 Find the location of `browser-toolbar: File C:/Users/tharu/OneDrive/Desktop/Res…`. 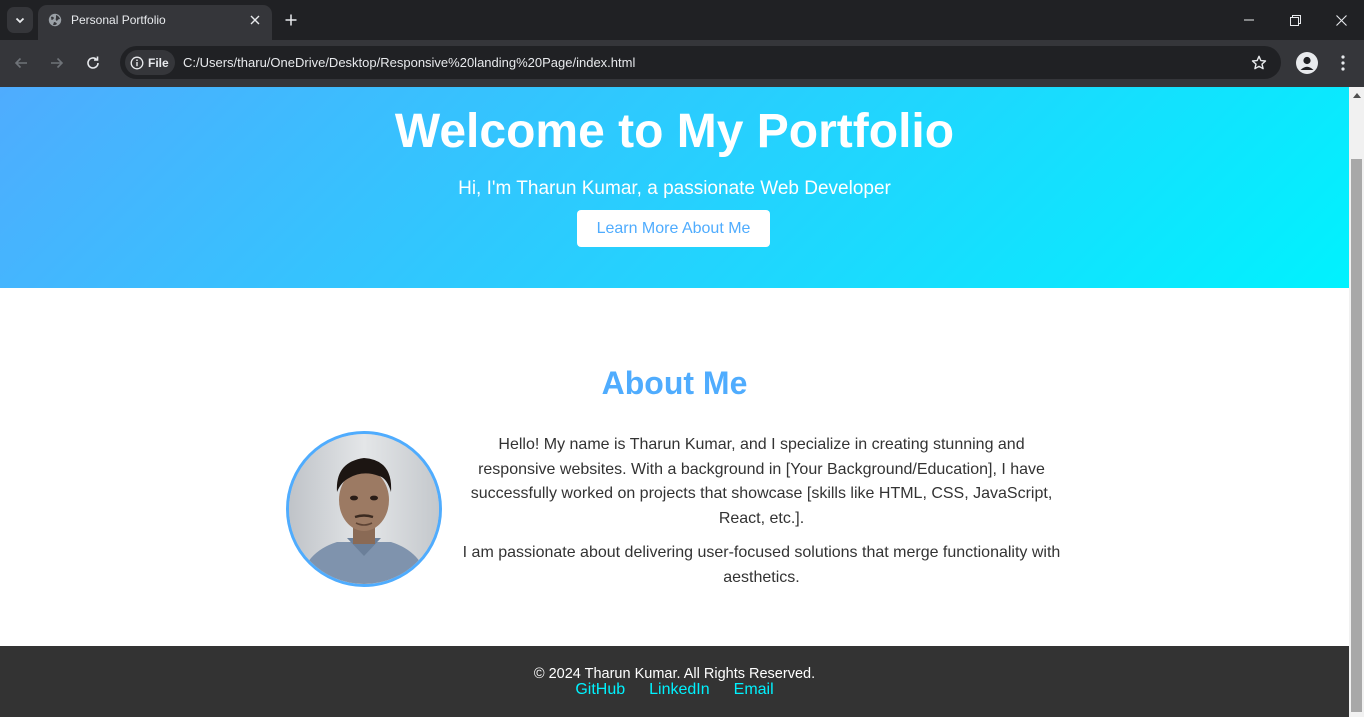

browser-toolbar: File C:/Users/tharu/OneDrive/Desktop/Res… is located at coordinates (682, 63).